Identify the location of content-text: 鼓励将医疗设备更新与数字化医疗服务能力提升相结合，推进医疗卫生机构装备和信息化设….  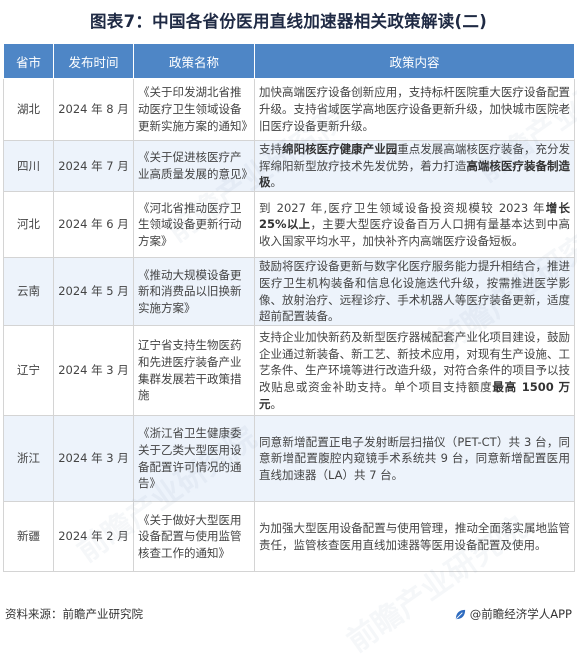
(414, 291).